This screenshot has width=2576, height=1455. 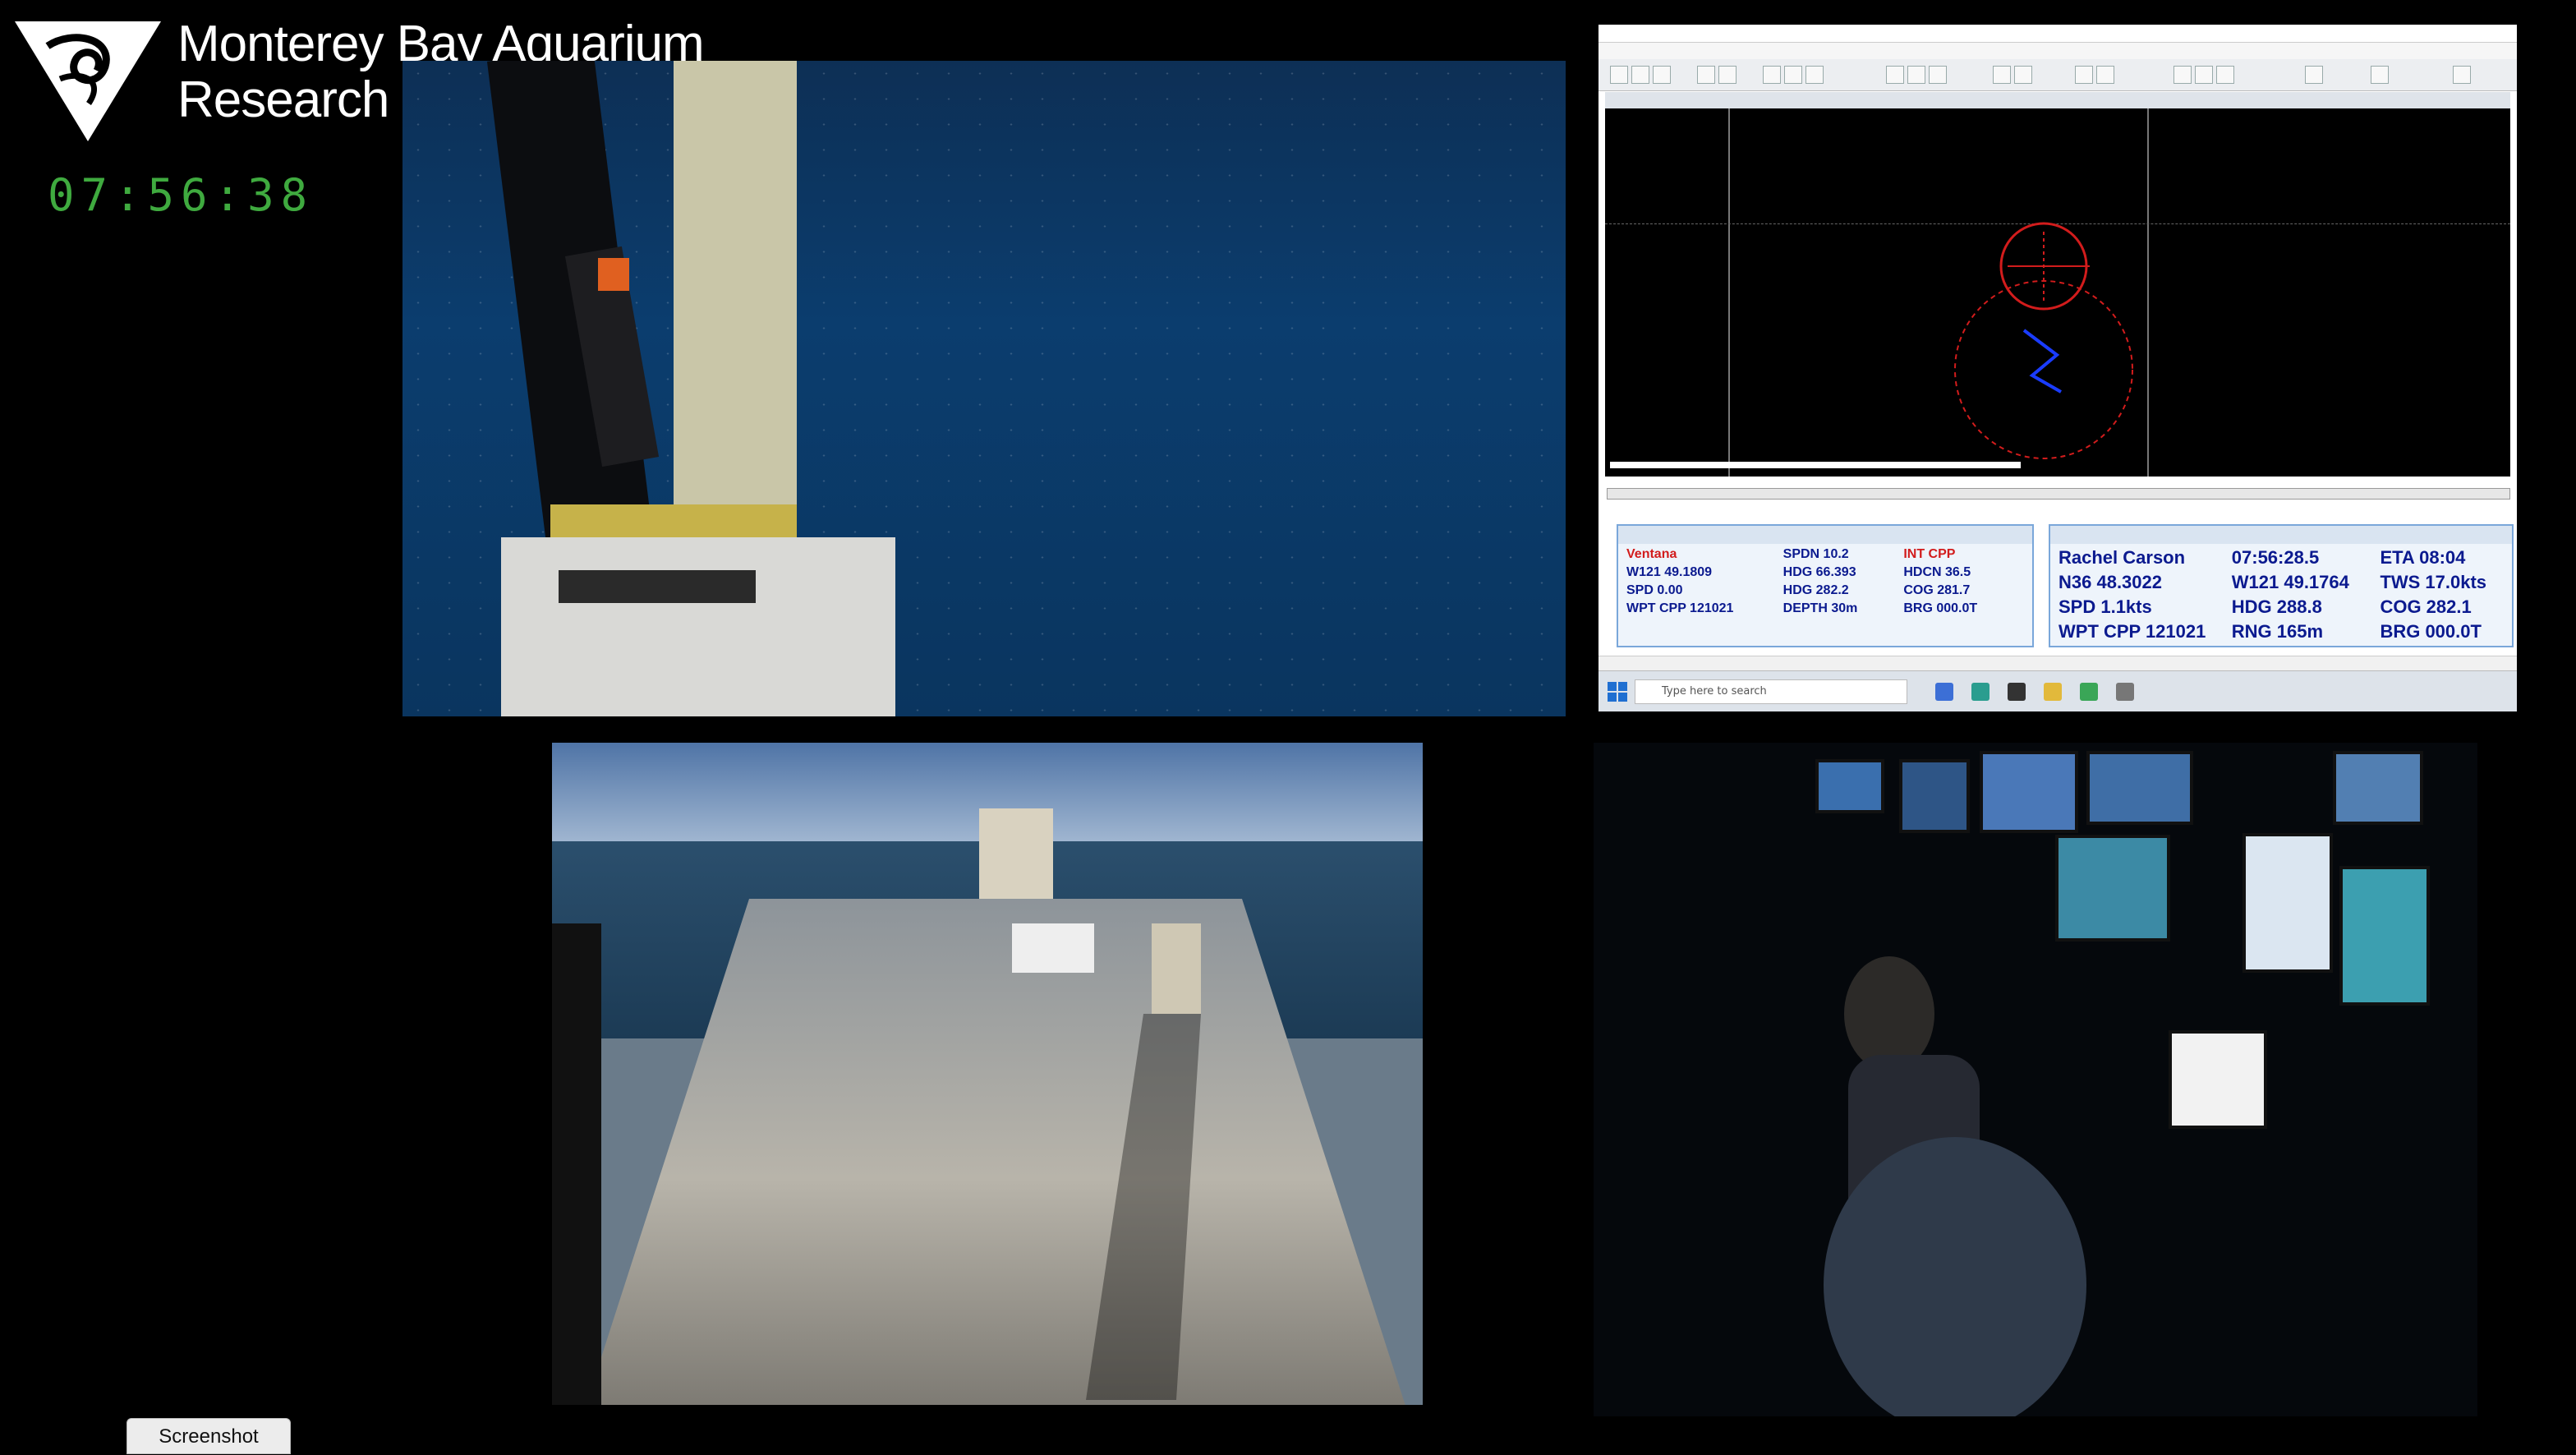 I want to click on clock: 07:56:38, so click(x=181, y=195).